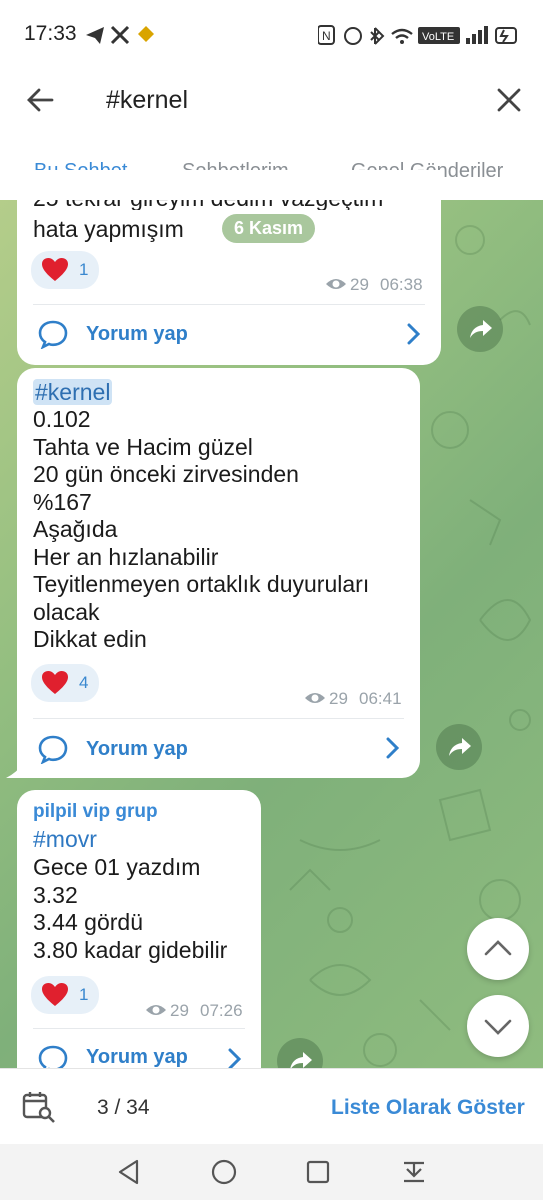 The width and height of the screenshot is (543, 1200). I want to click on system-nav-bar, so click(271, 1172).